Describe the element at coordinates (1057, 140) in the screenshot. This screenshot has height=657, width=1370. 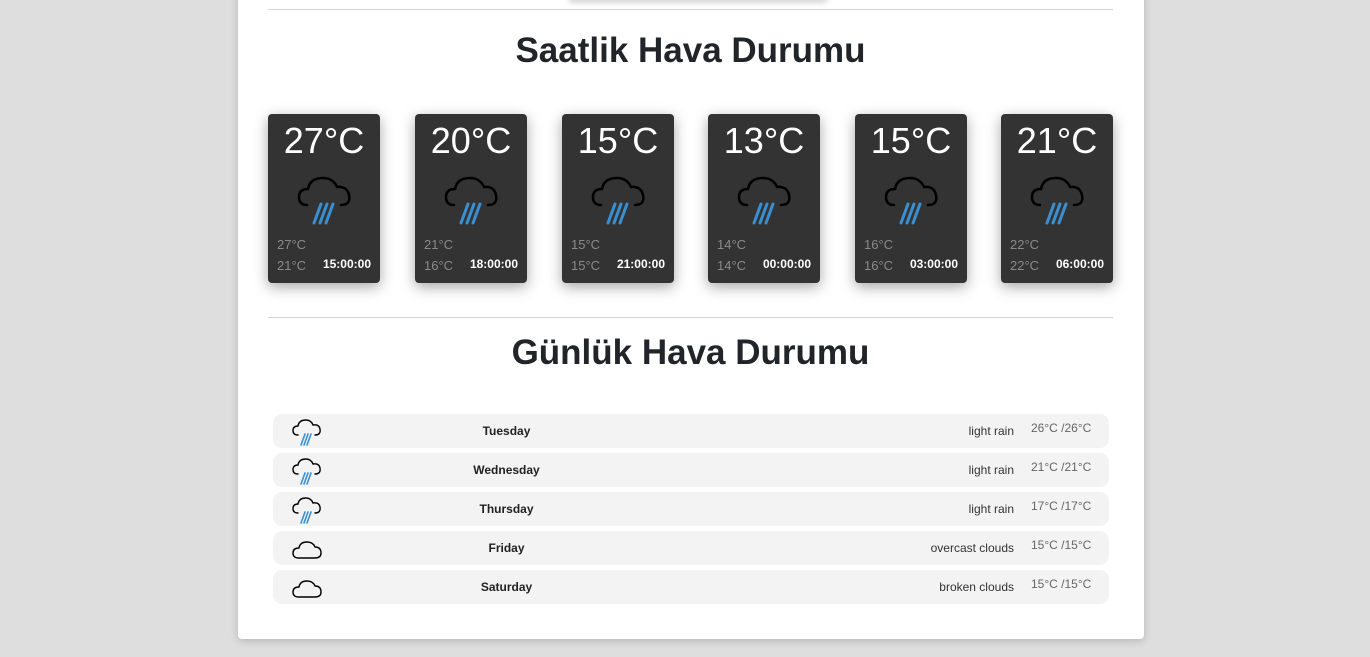
I see `hourly-temp: 21°C` at that location.